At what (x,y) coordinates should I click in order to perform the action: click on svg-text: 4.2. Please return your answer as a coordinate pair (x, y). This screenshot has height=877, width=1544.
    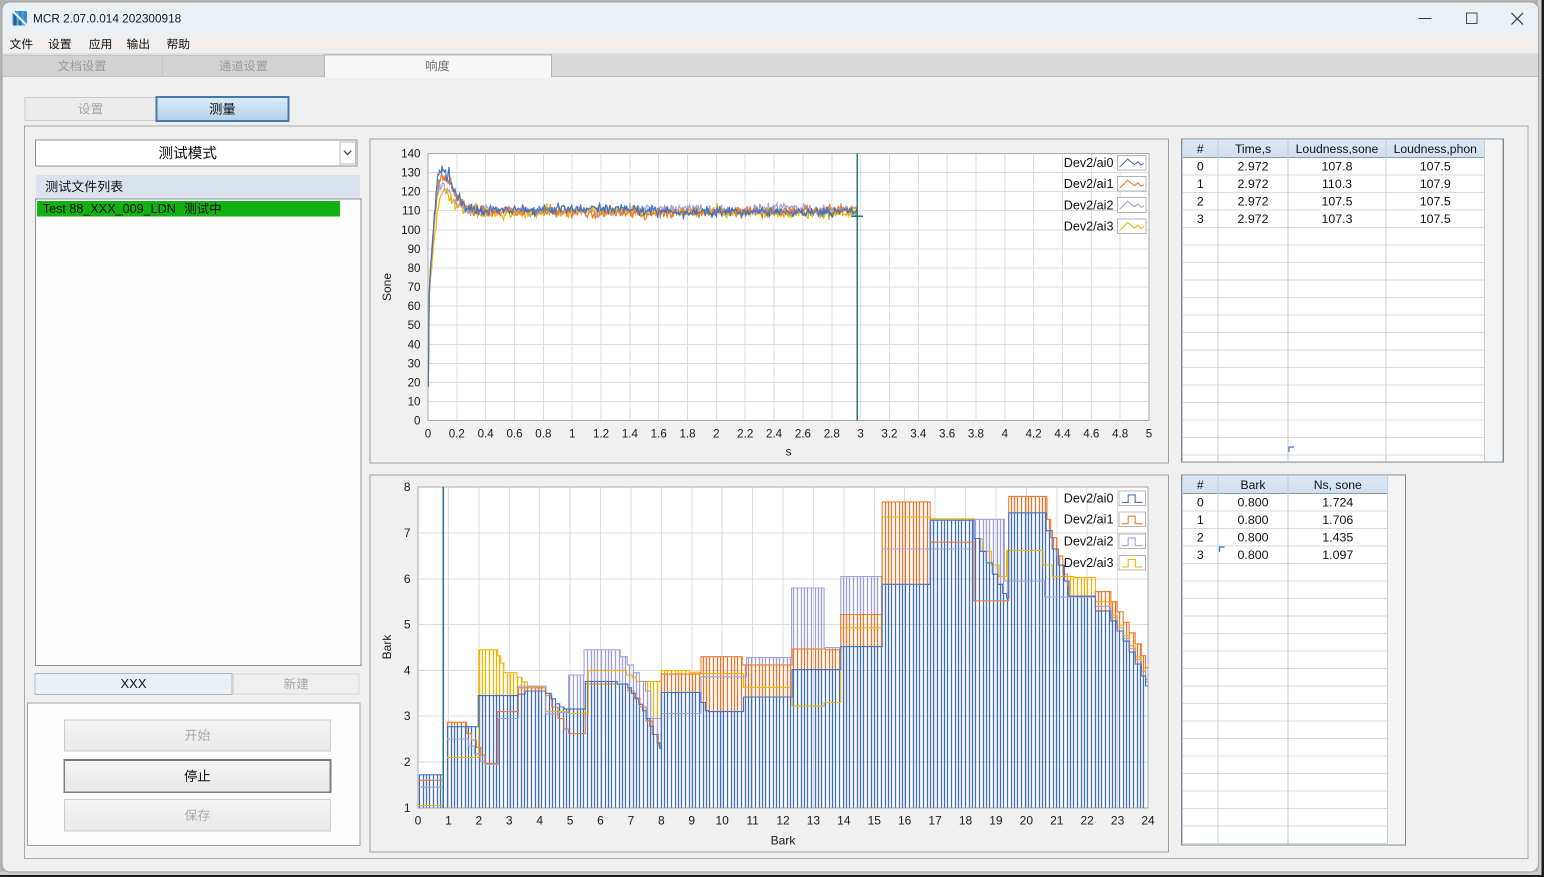
    Looking at the image, I should click on (1034, 434).